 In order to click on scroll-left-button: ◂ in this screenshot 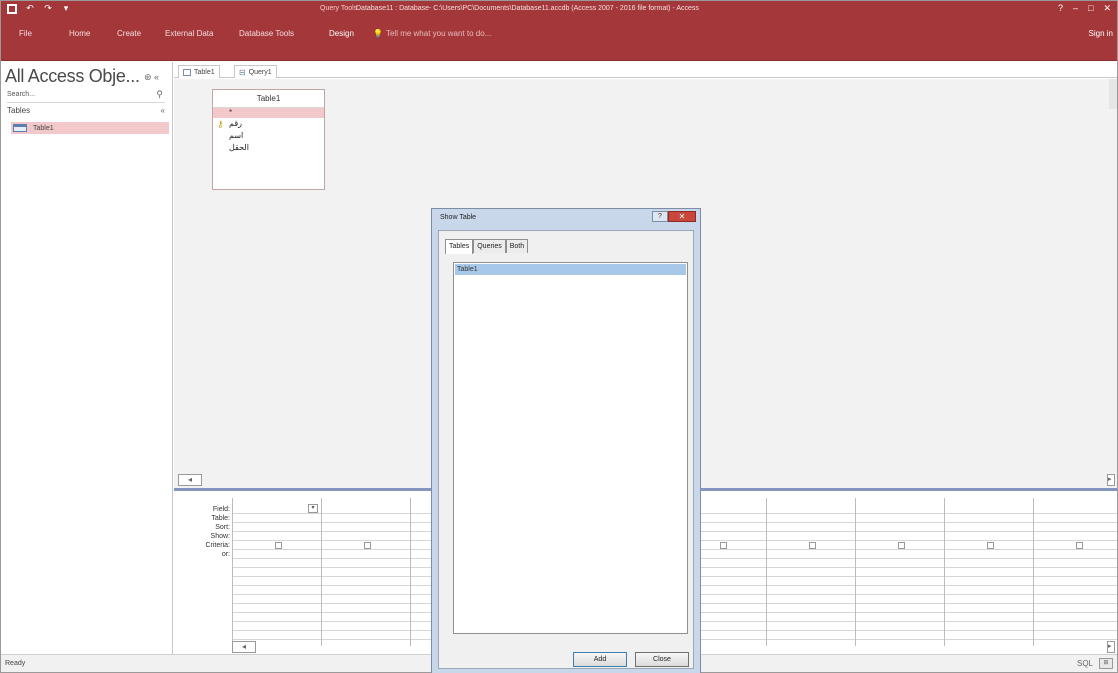, I will do `click(190, 480)`.